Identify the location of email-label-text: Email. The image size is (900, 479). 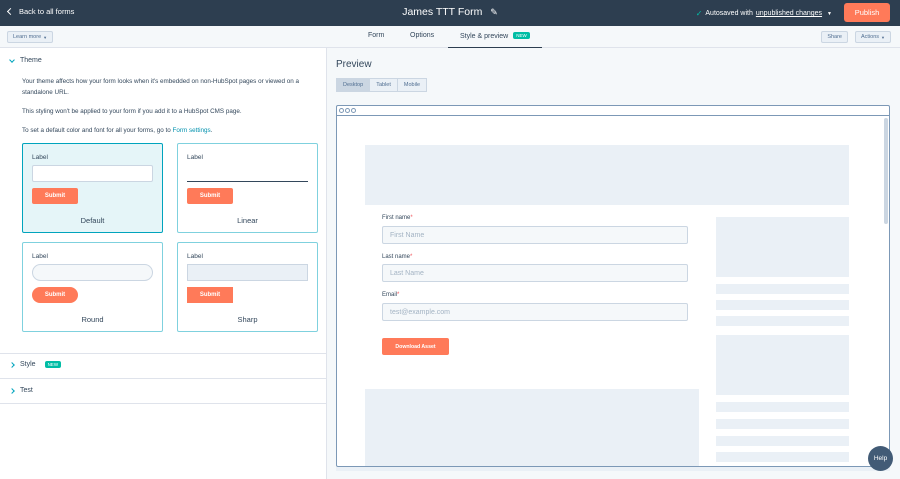
(390, 295).